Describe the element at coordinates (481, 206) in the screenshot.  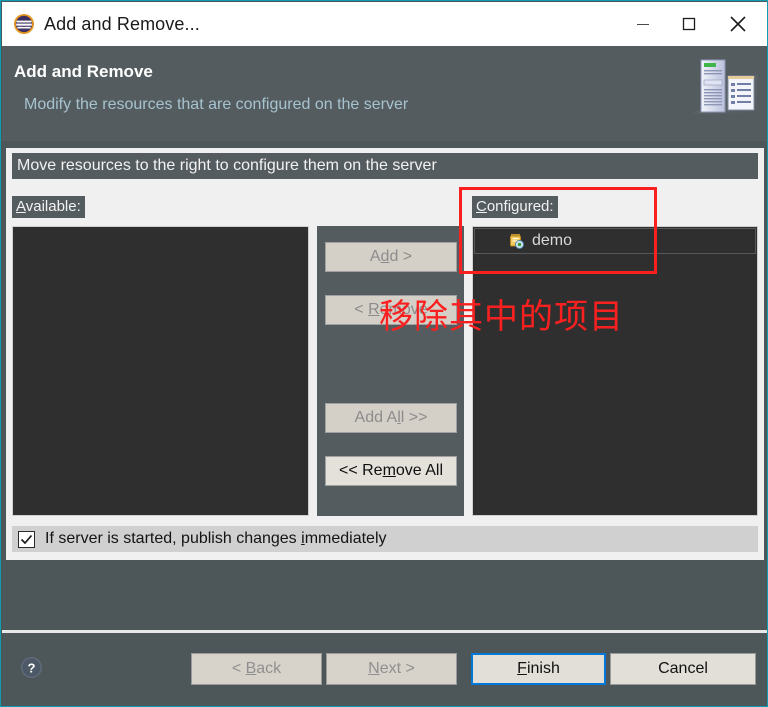
I see `configured-label-mnemonic: C` at that location.